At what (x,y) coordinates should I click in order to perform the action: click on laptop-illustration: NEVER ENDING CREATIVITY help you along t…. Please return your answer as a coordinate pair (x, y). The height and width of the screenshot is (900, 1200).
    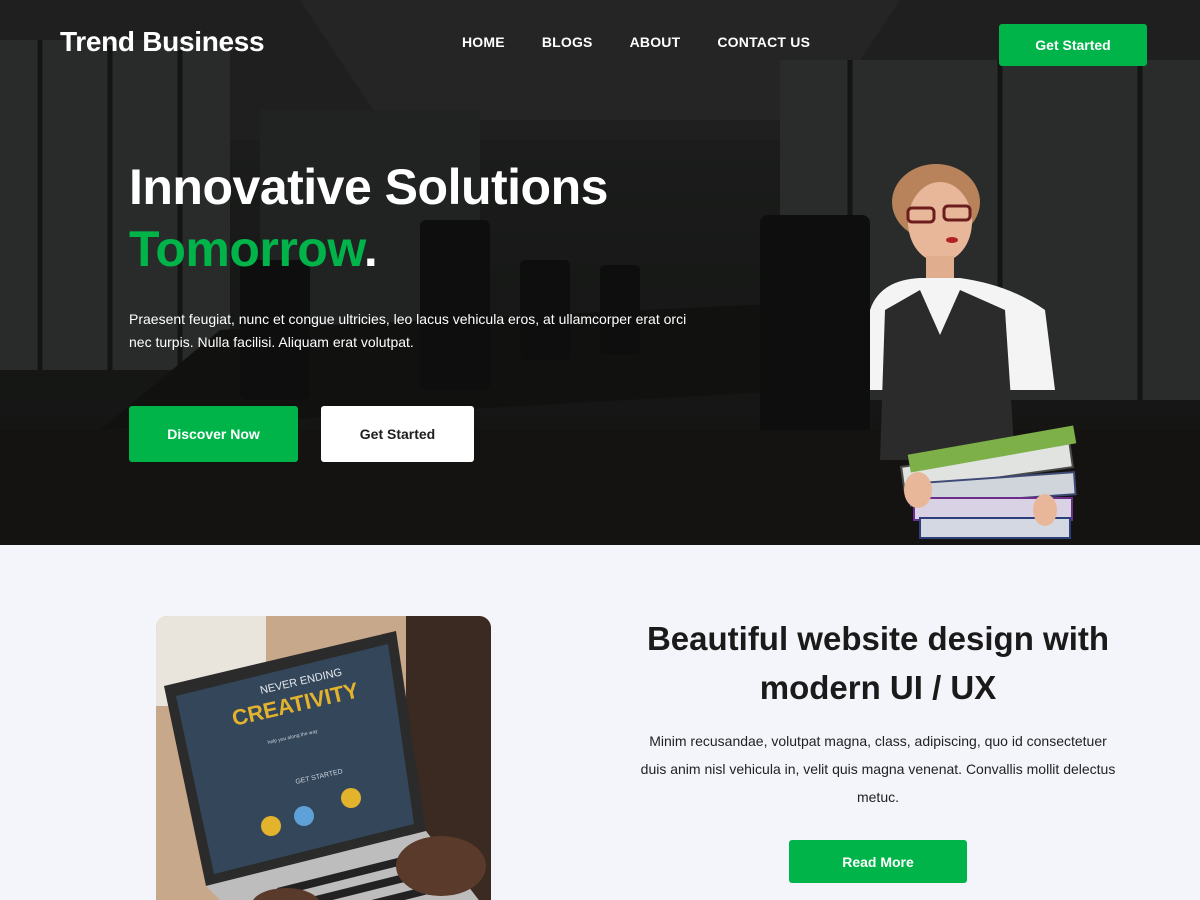
    Looking at the image, I should click on (323, 758).